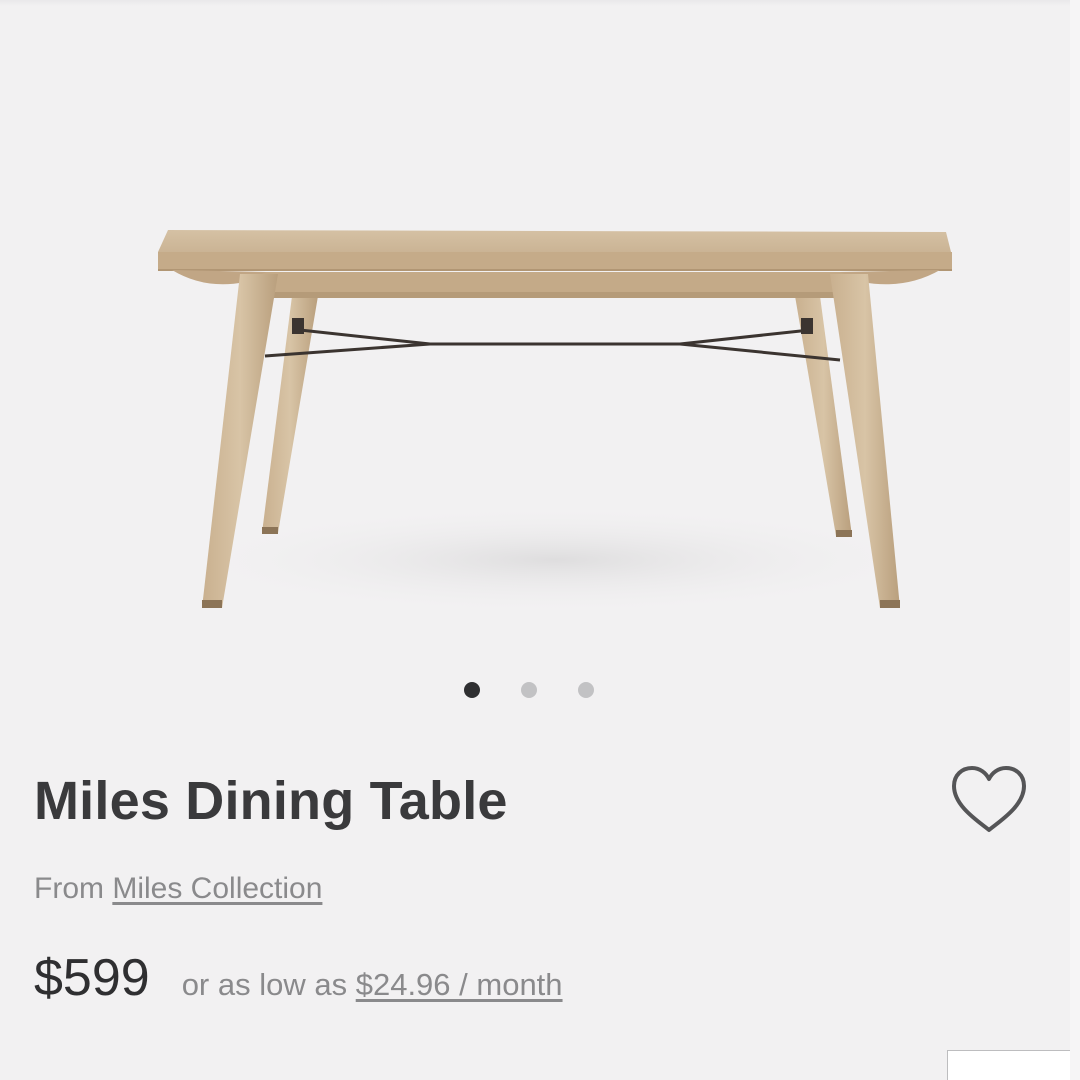 Image resolution: width=1080 pixels, height=1080 pixels. I want to click on bottom-right-box, so click(1013, 1065).